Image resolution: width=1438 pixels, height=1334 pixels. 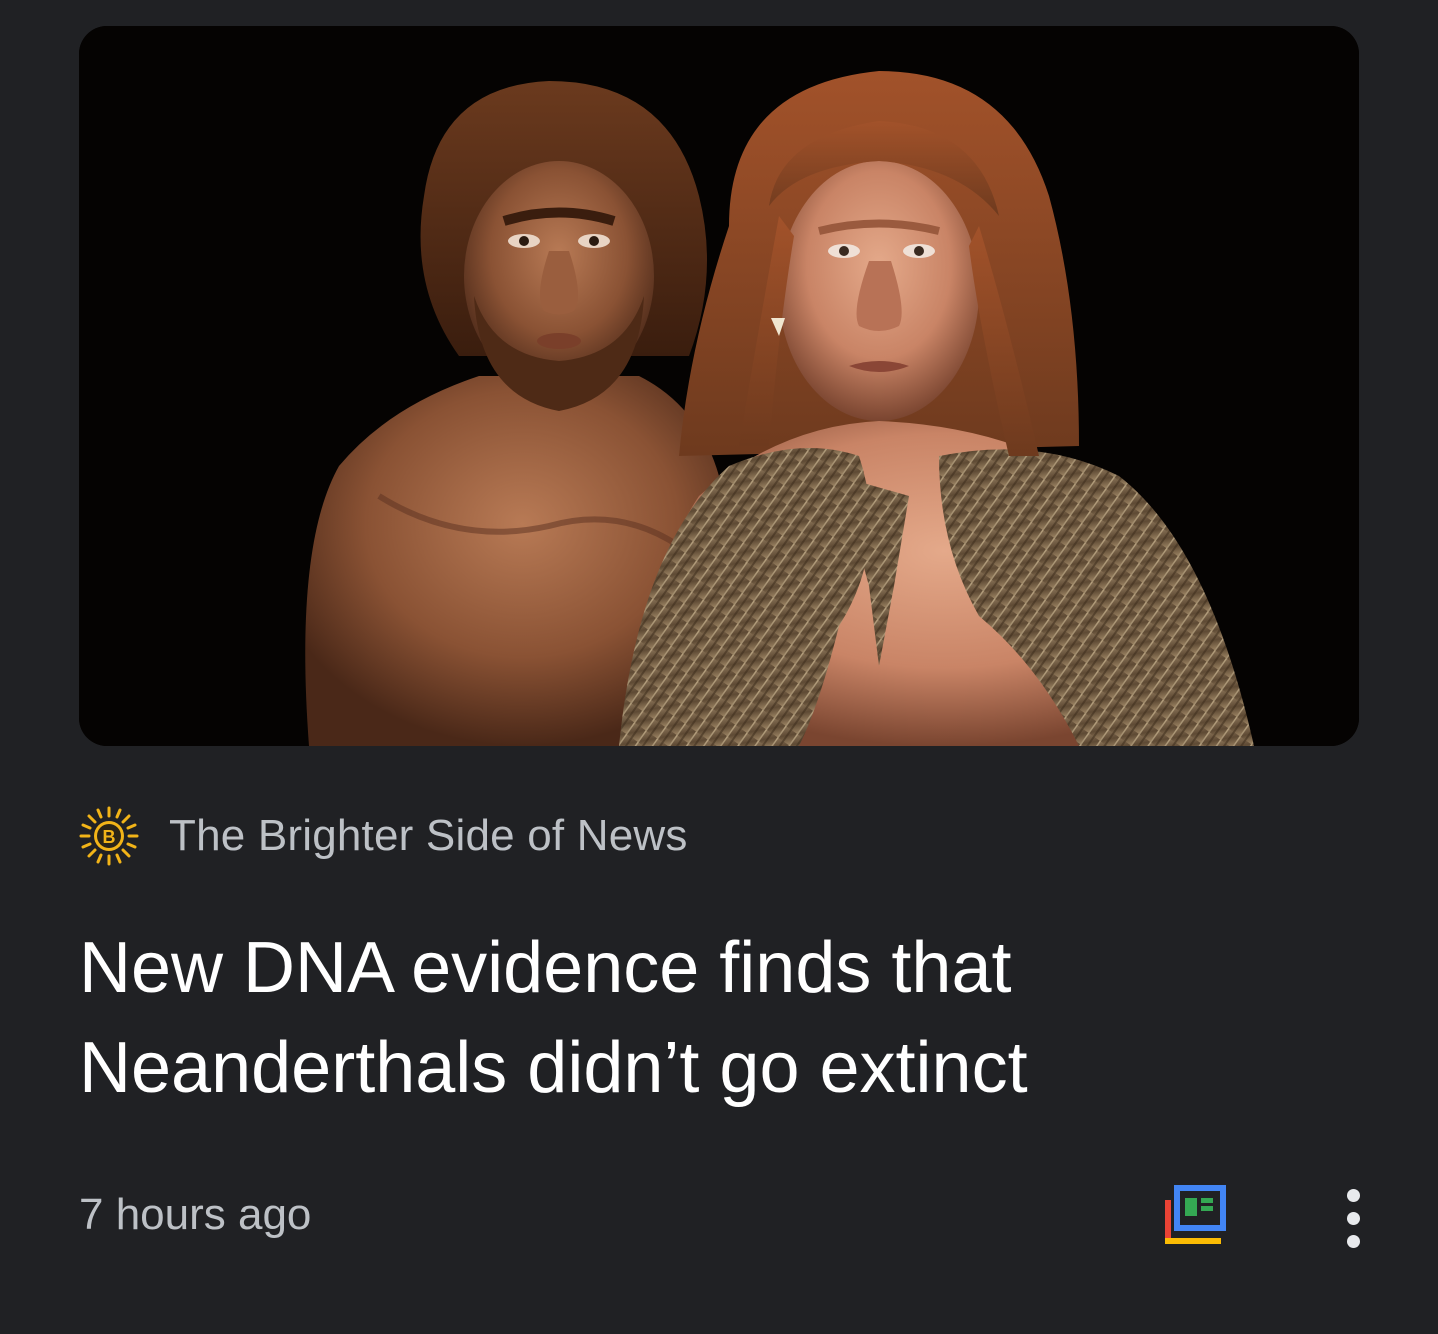 I want to click on source-name: The Brighter Side of News, so click(x=428, y=836).